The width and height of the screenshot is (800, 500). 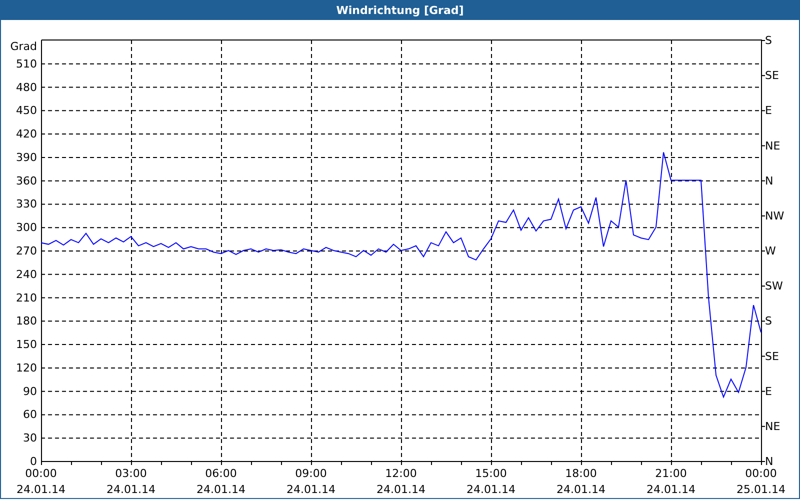 I want to click on y-axis-title: Grad, so click(x=23, y=46).